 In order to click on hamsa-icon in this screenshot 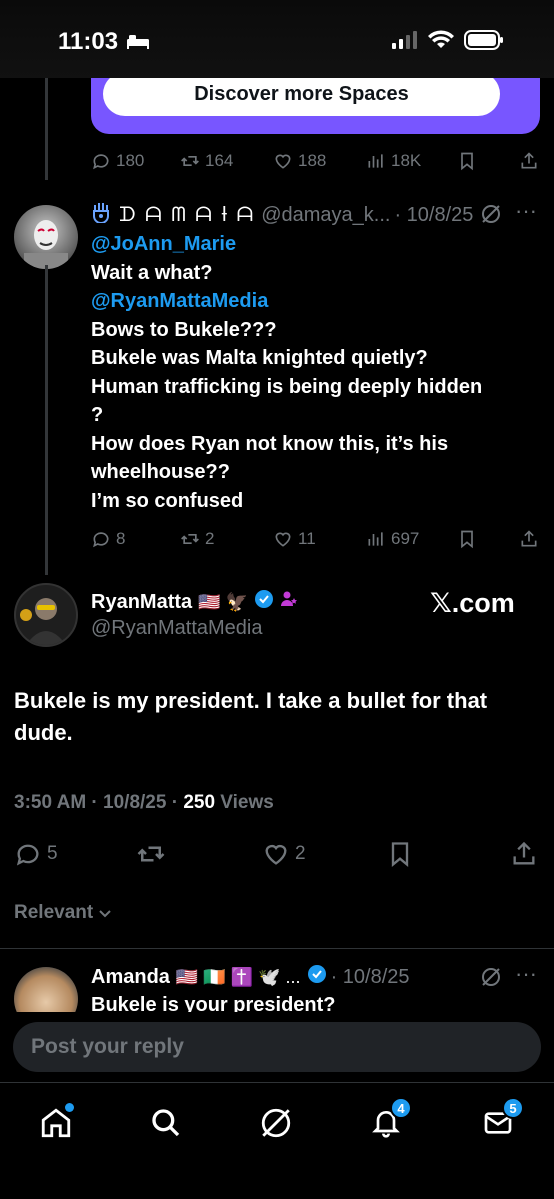, I will do `click(101, 215)`.